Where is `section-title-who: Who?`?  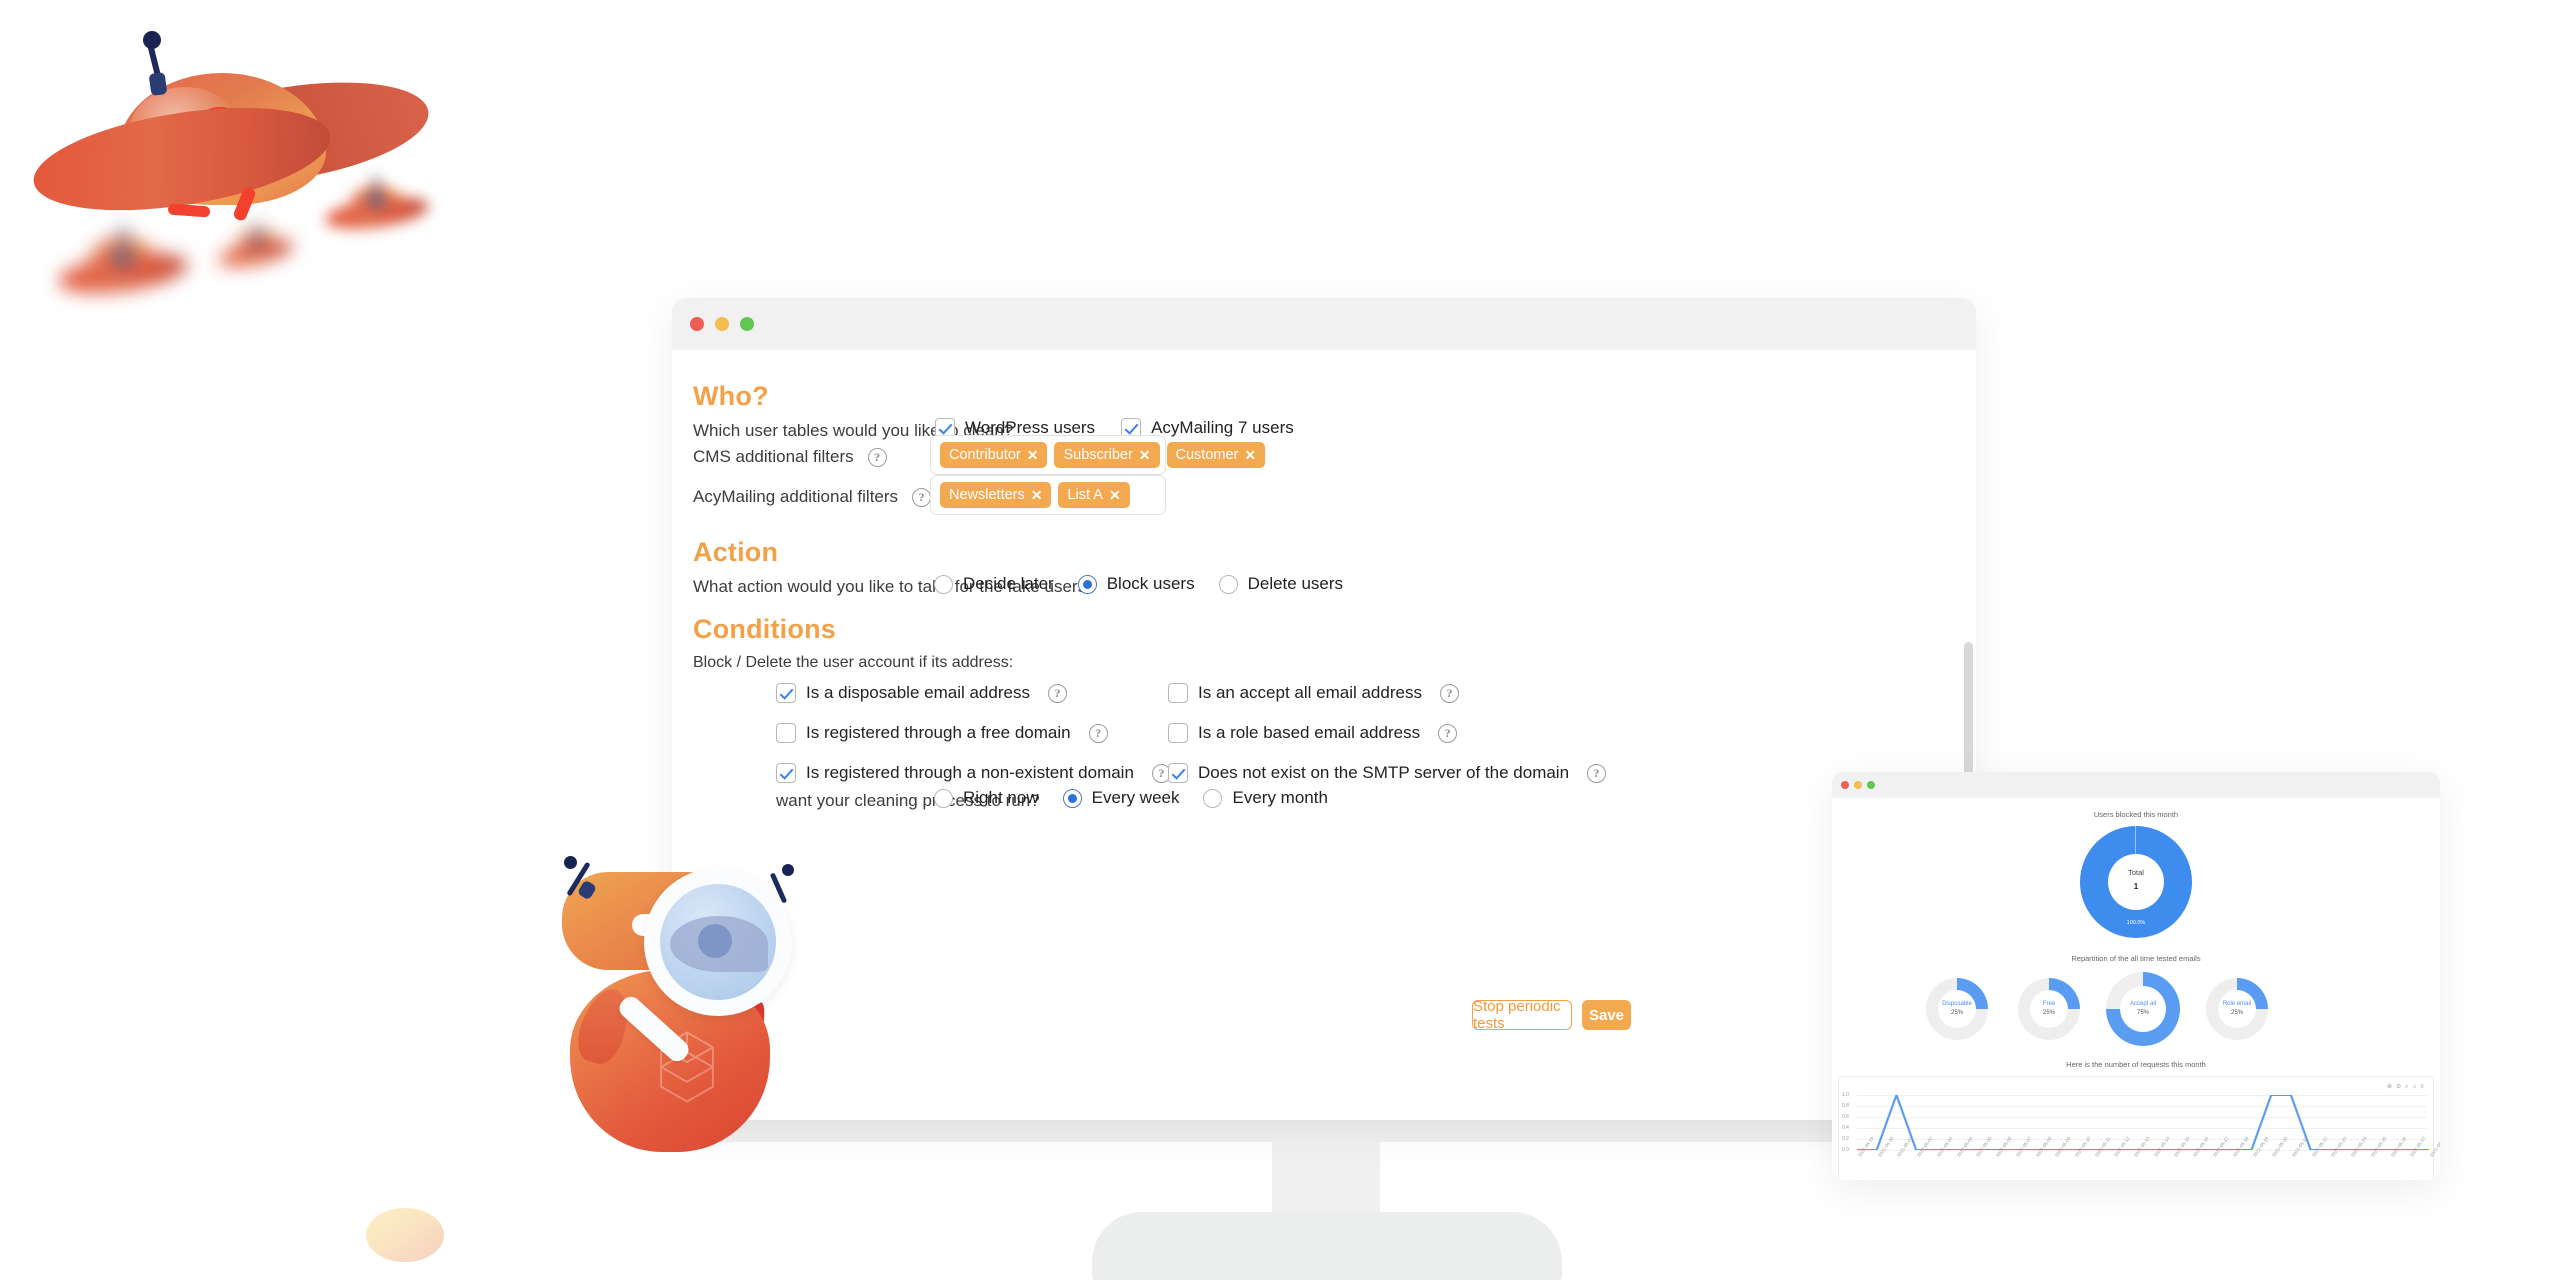
section-title-who: Who? is located at coordinates (731, 396).